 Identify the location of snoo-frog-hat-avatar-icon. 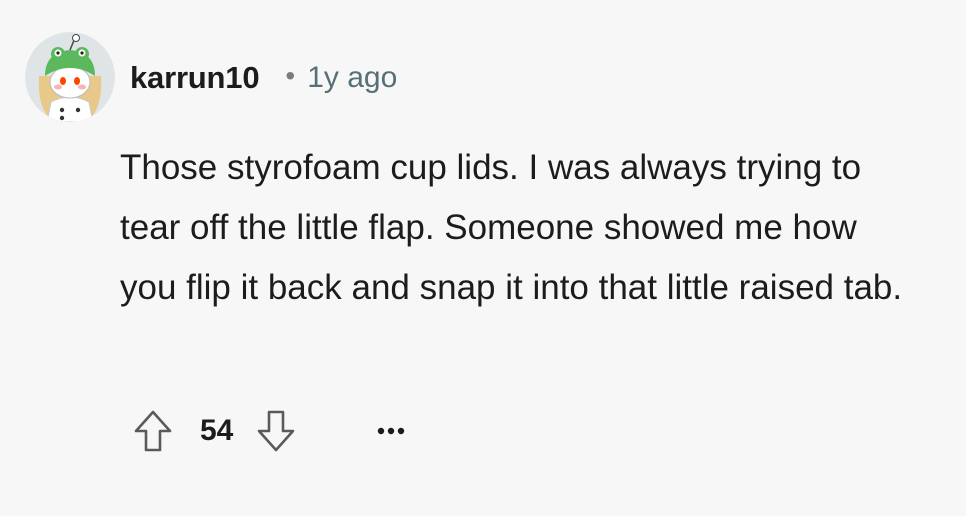
(70, 77).